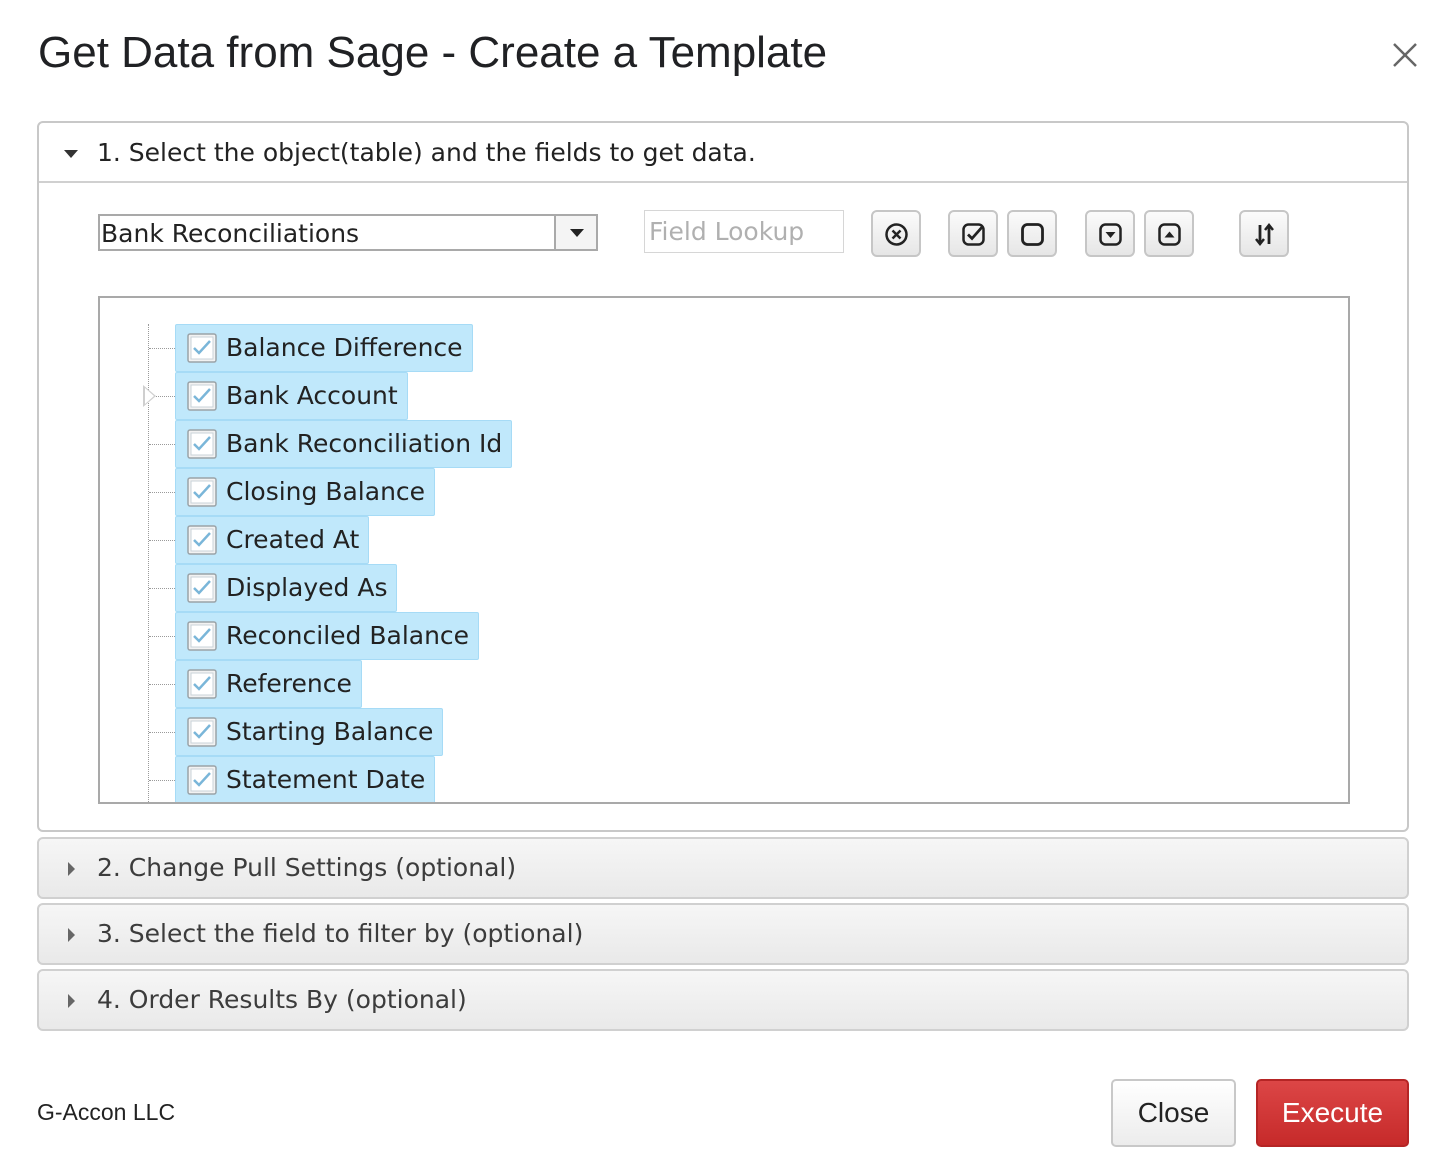 The image size is (1434, 1158). I want to click on field-node: Bank Account, so click(291, 396).